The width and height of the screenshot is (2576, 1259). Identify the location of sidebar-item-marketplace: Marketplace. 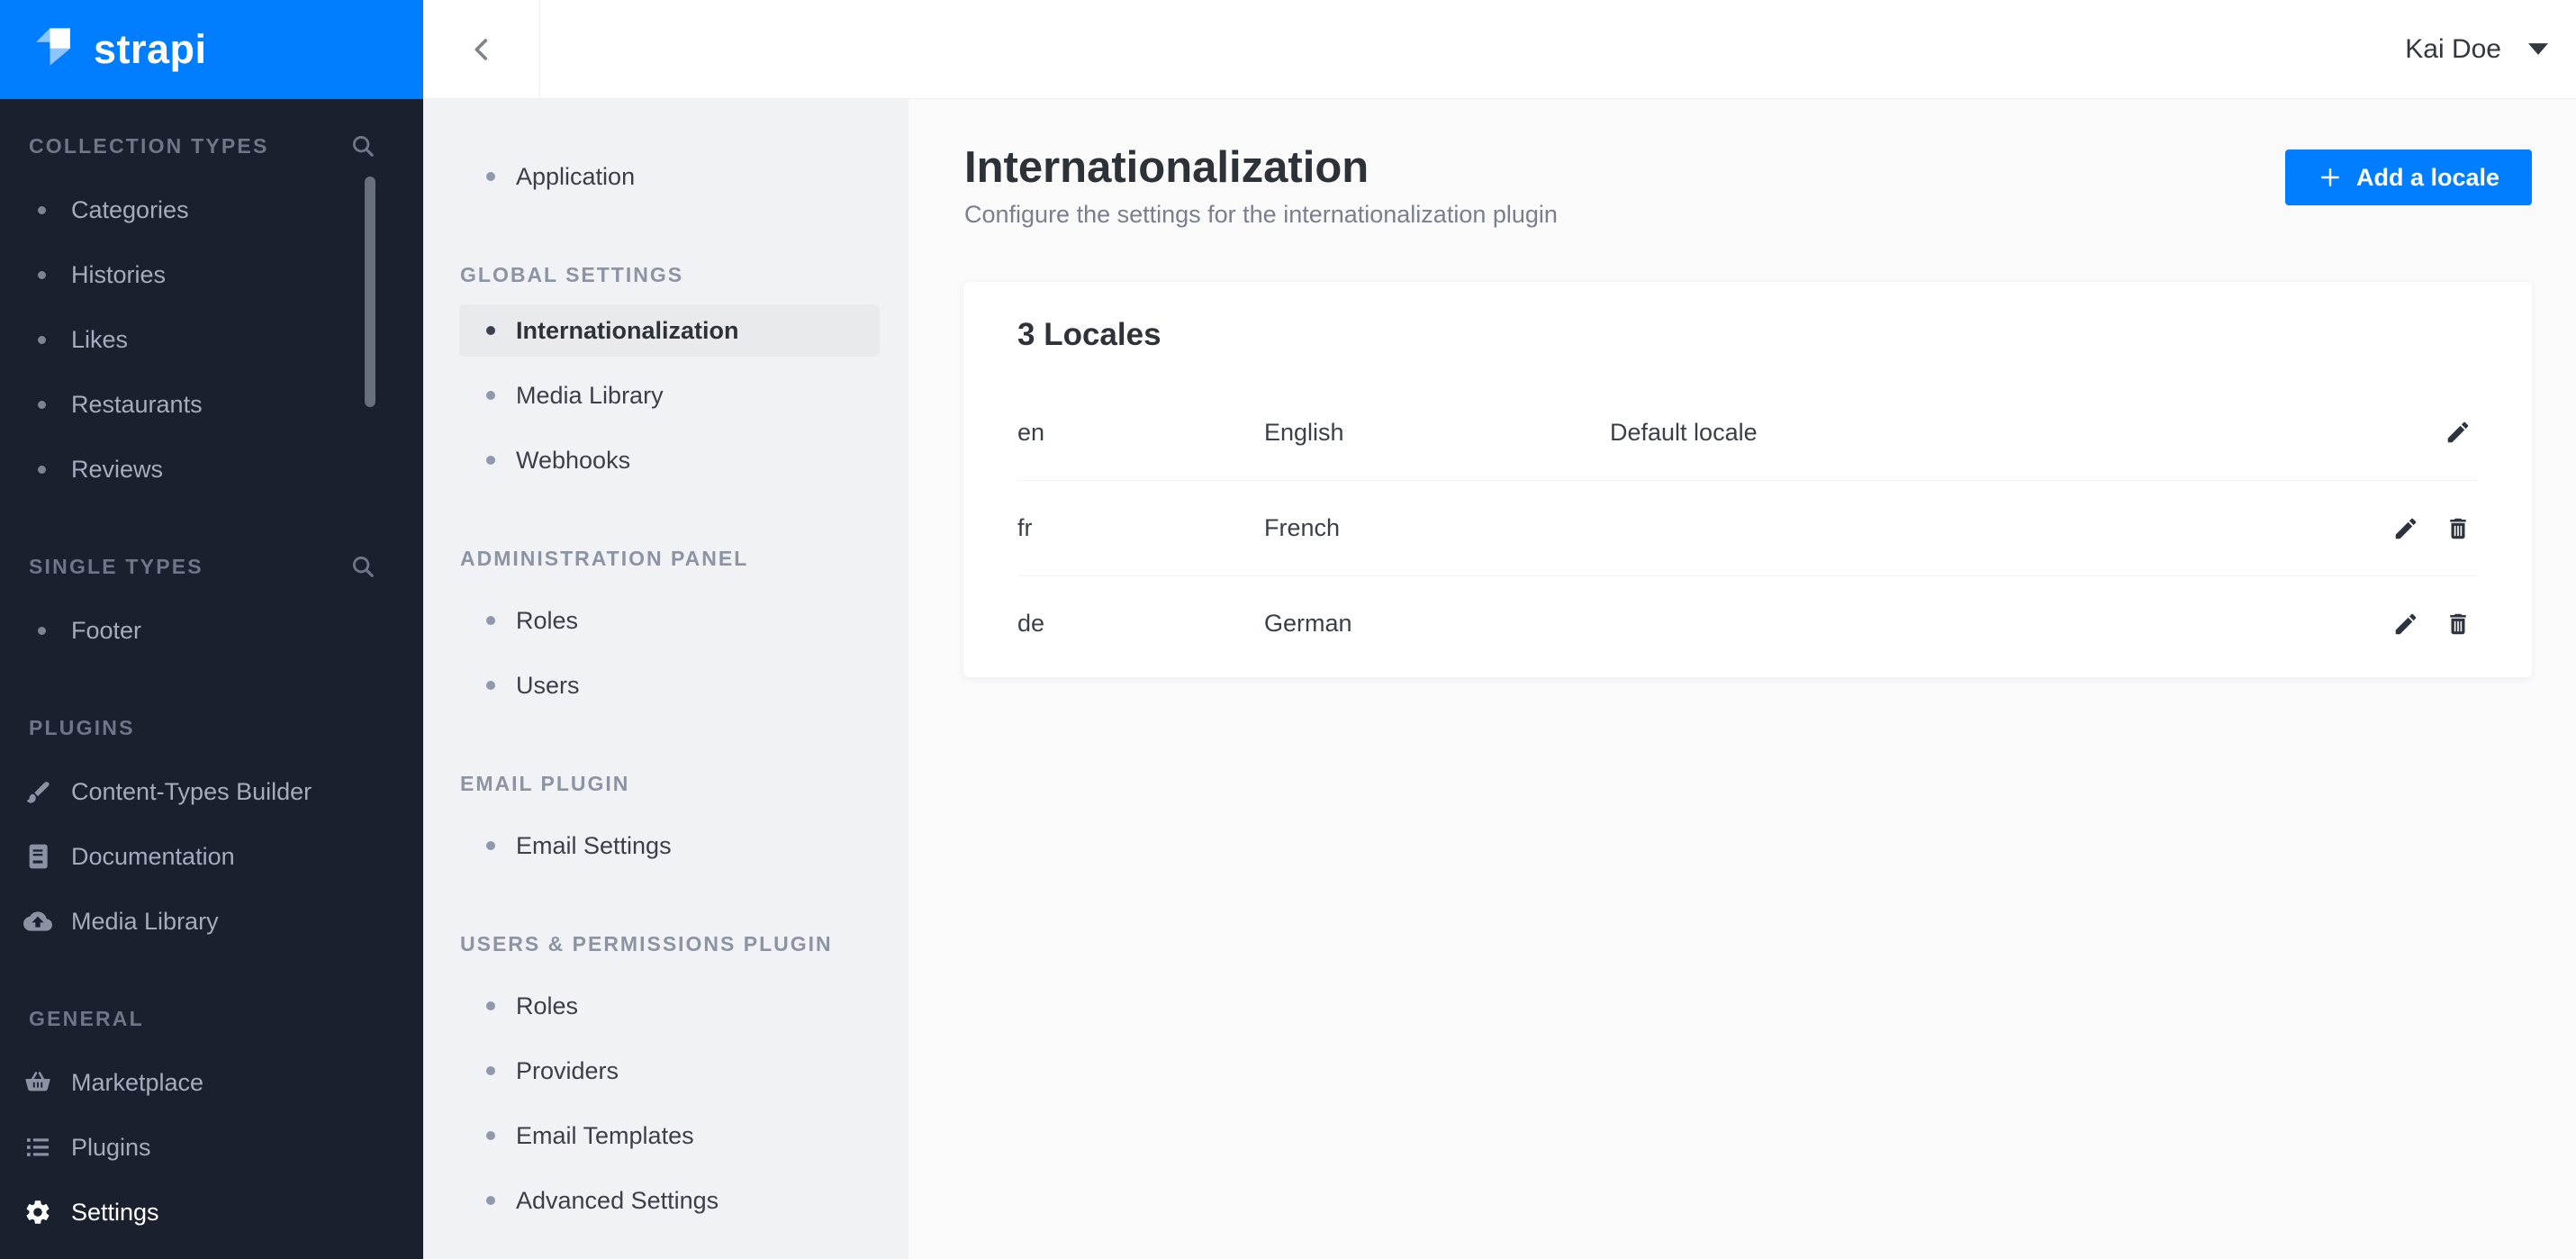
(211, 1082).